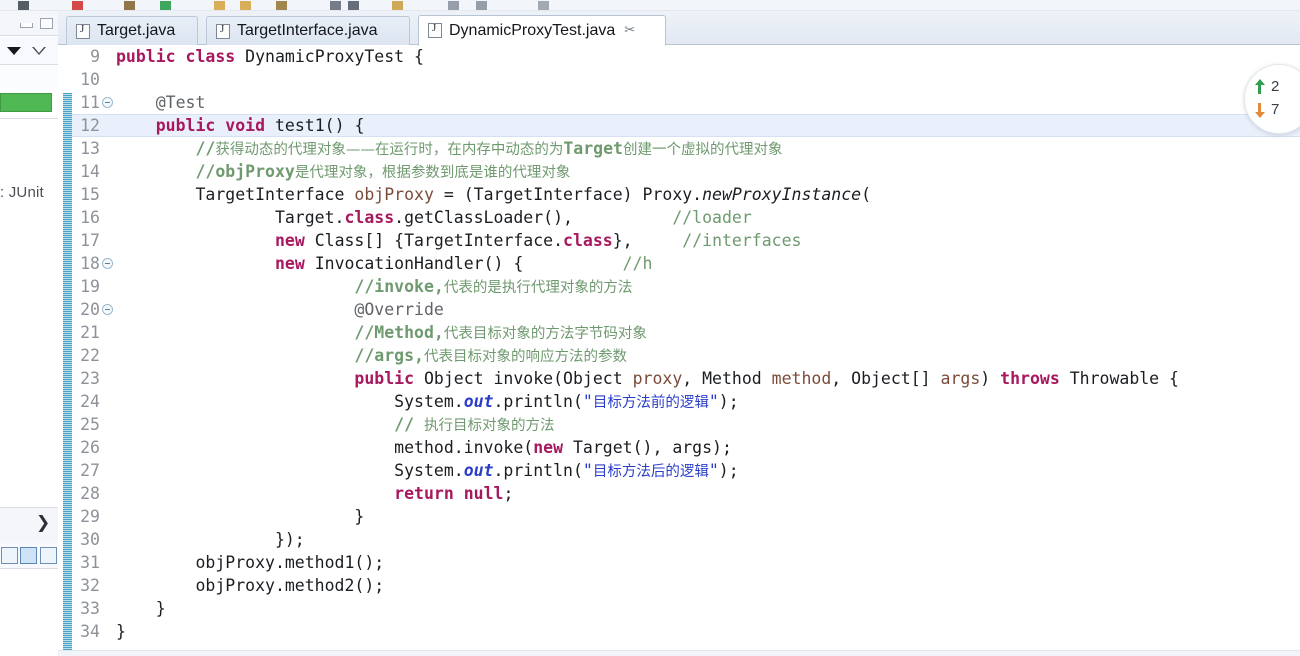  What do you see at coordinates (650, 5) in the screenshot?
I see `main-toolbar` at bounding box center [650, 5].